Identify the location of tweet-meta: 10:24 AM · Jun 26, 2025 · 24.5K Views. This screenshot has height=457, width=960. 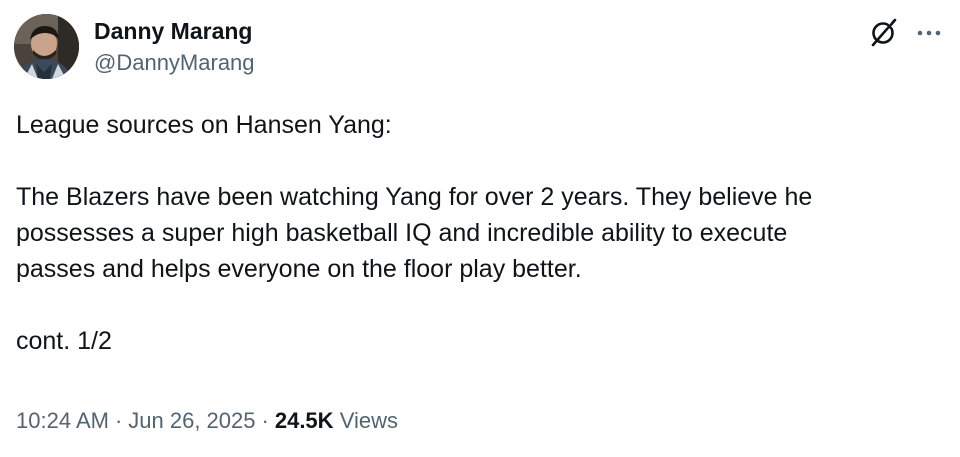
(207, 421).